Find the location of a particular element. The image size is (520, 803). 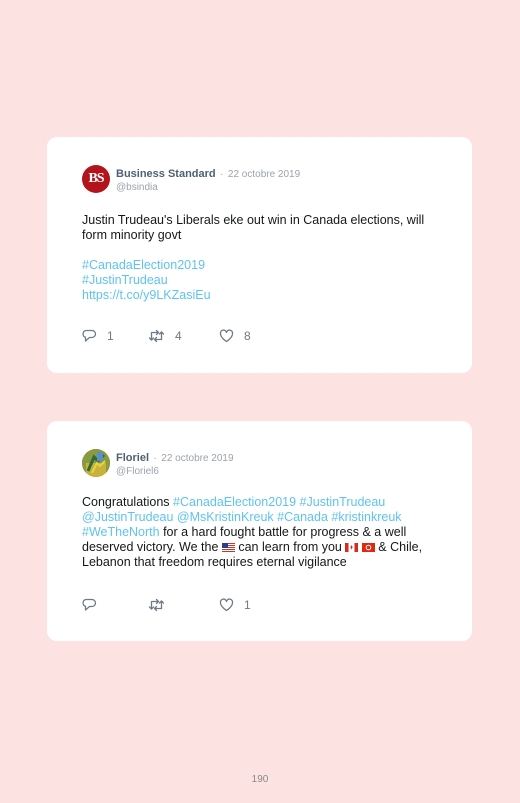

hashtag-link: #WeTheNorth is located at coordinates (121, 532).